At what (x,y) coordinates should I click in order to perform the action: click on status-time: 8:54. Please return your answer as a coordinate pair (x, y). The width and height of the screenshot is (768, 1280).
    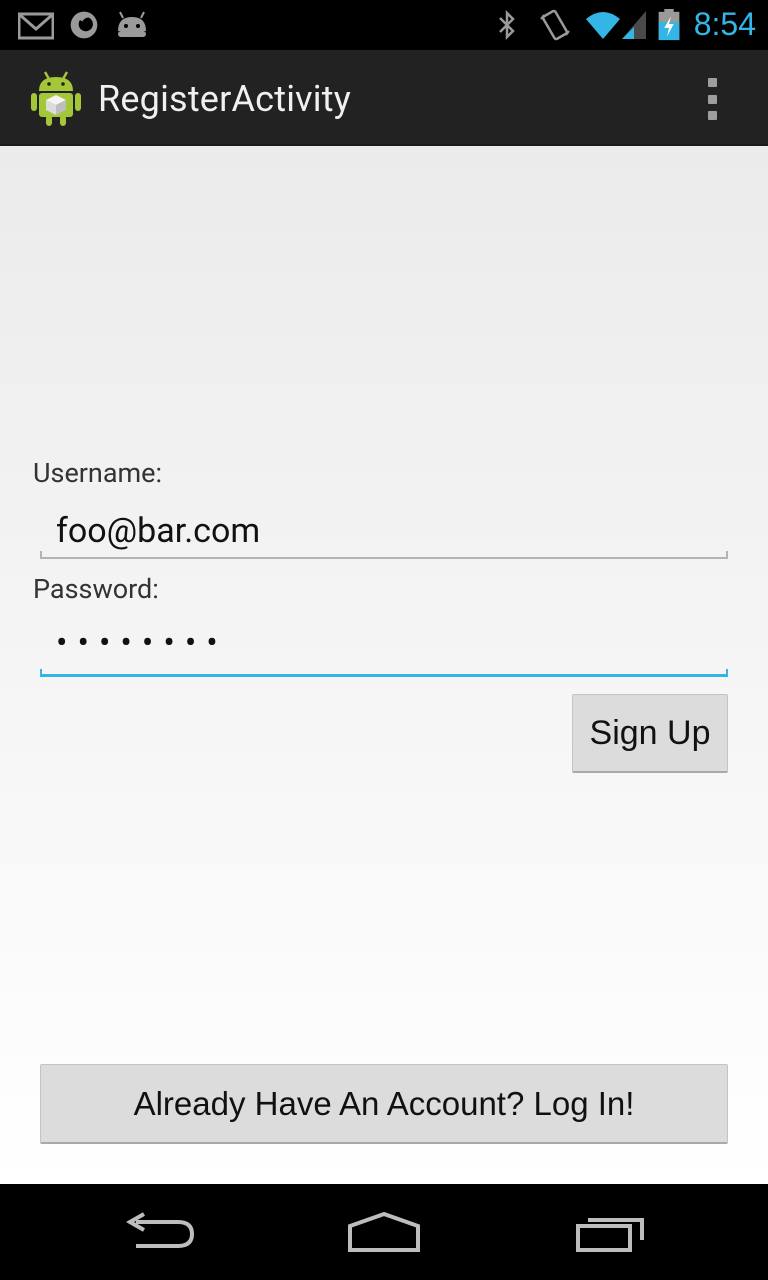
    Looking at the image, I should click on (724, 24).